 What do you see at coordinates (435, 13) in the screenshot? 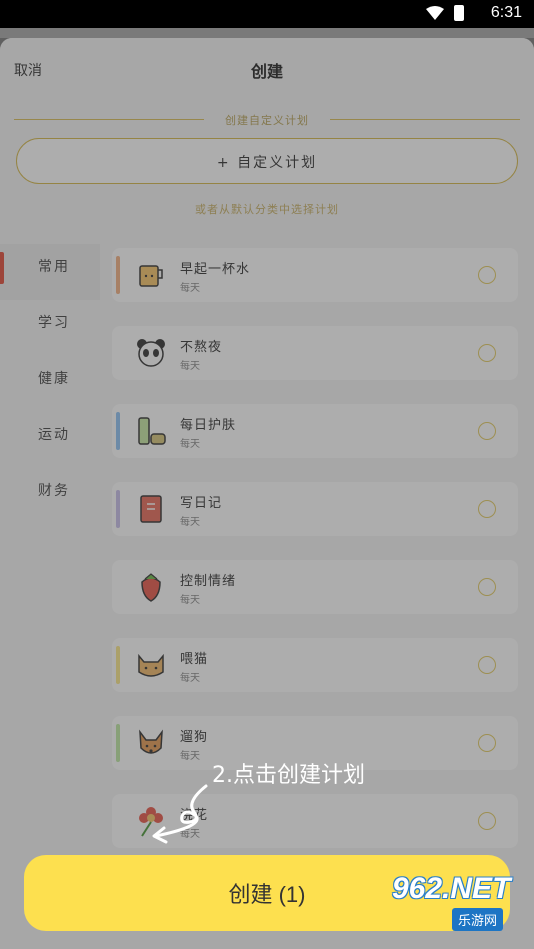
I see `wifi-icon` at bounding box center [435, 13].